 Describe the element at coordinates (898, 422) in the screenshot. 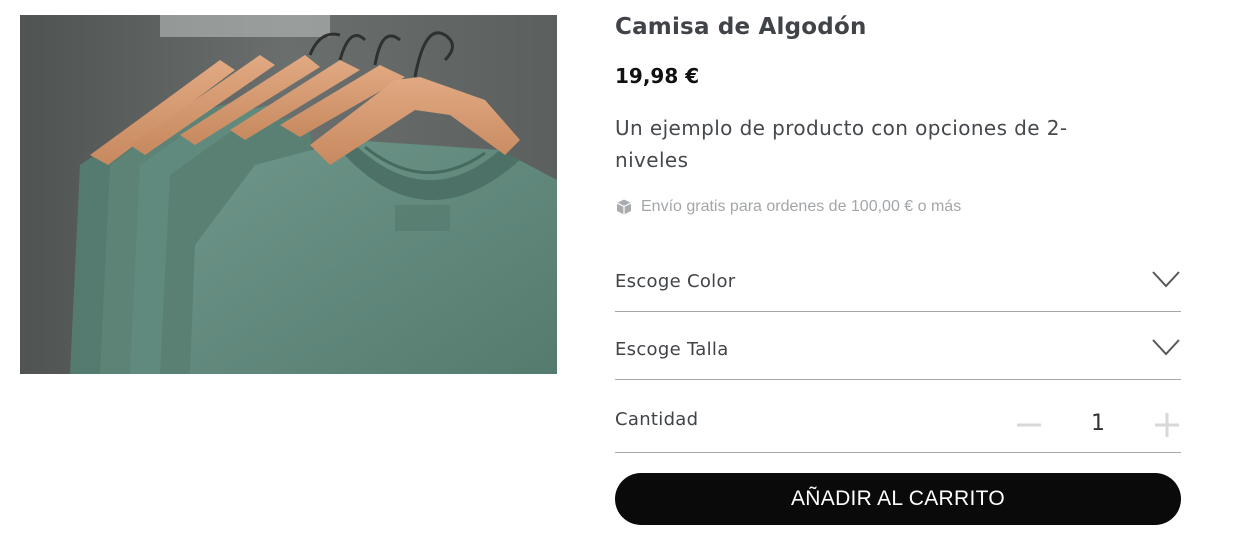

I see `quantity-stepper: Cantidad 1` at that location.